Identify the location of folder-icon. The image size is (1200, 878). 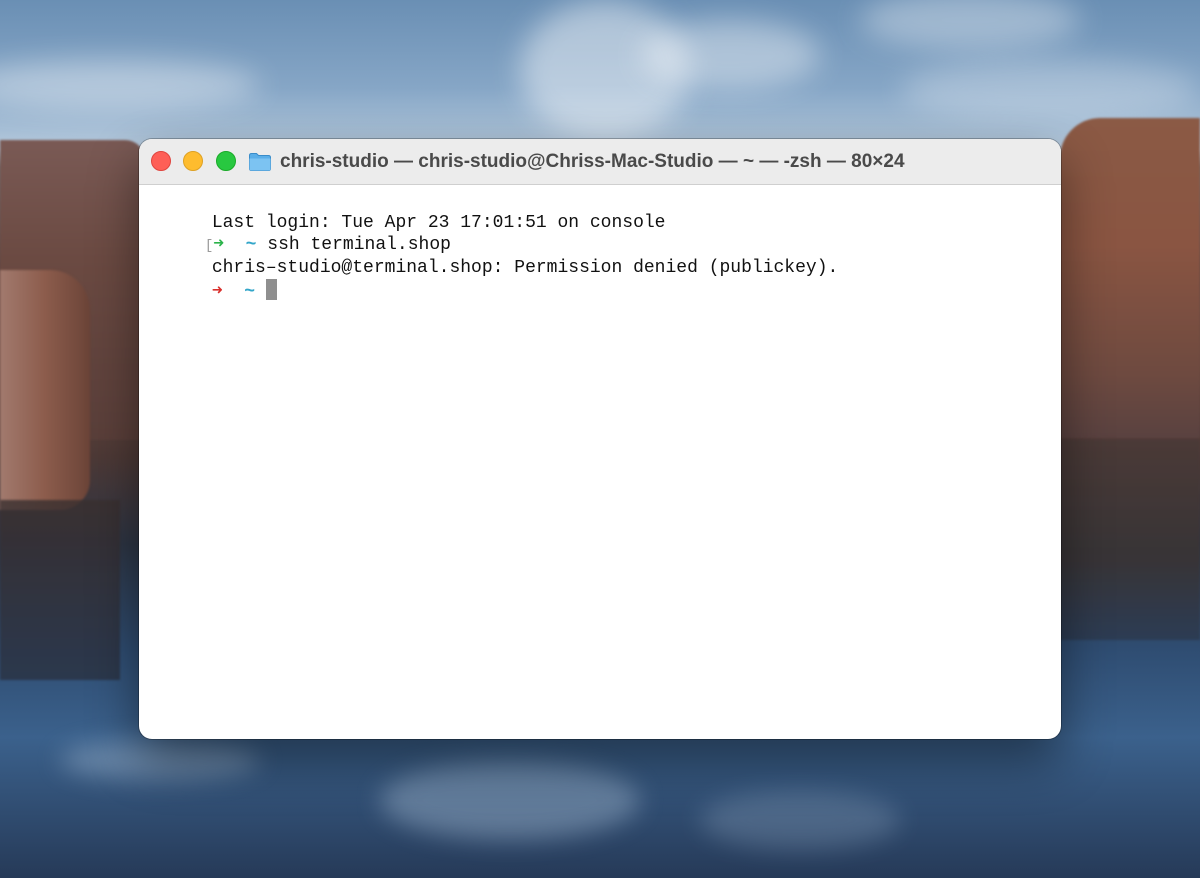
(260, 161).